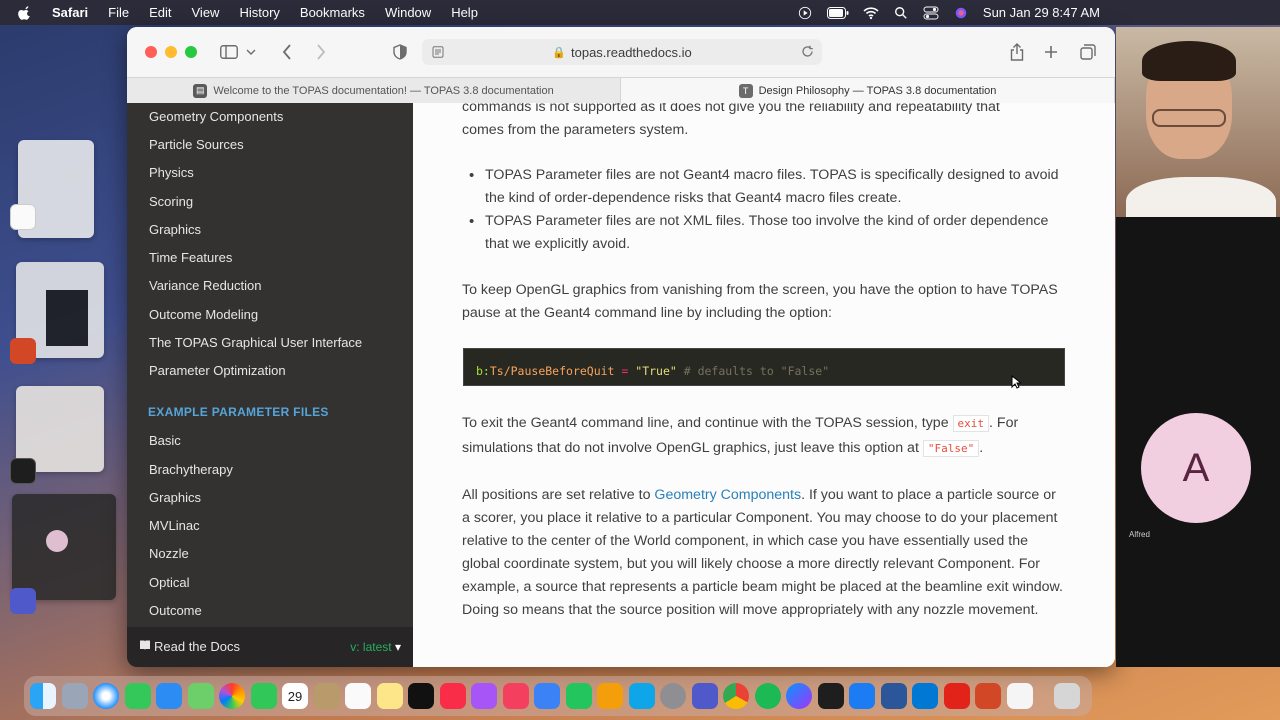 This screenshot has width=1280, height=720. Describe the element at coordinates (1198, 122) in the screenshot. I see `participant-video` at that location.